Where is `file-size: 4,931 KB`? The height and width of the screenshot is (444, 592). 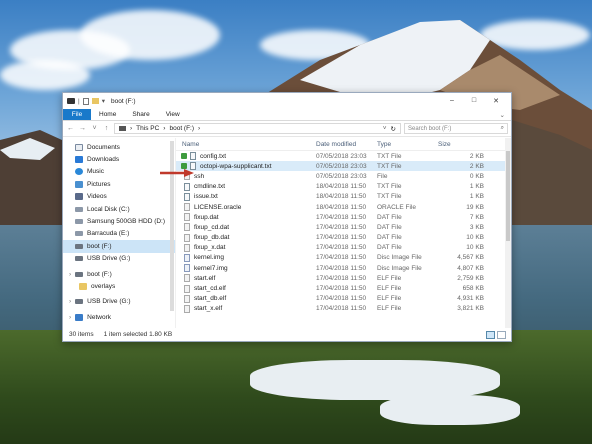 file-size: 4,931 KB is located at coordinates (470, 299).